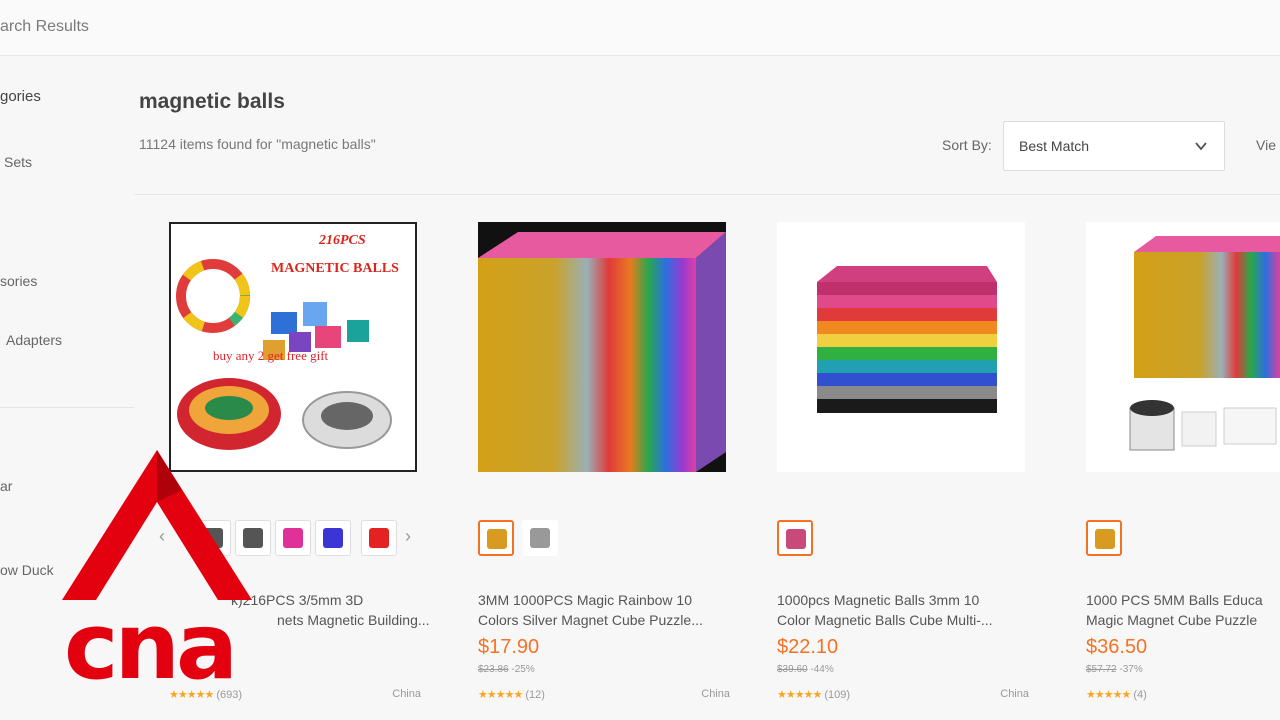 The height and width of the screenshot is (720, 1280). Describe the element at coordinates (212, 101) in the screenshot. I see `page-title: magnetic balls` at that location.